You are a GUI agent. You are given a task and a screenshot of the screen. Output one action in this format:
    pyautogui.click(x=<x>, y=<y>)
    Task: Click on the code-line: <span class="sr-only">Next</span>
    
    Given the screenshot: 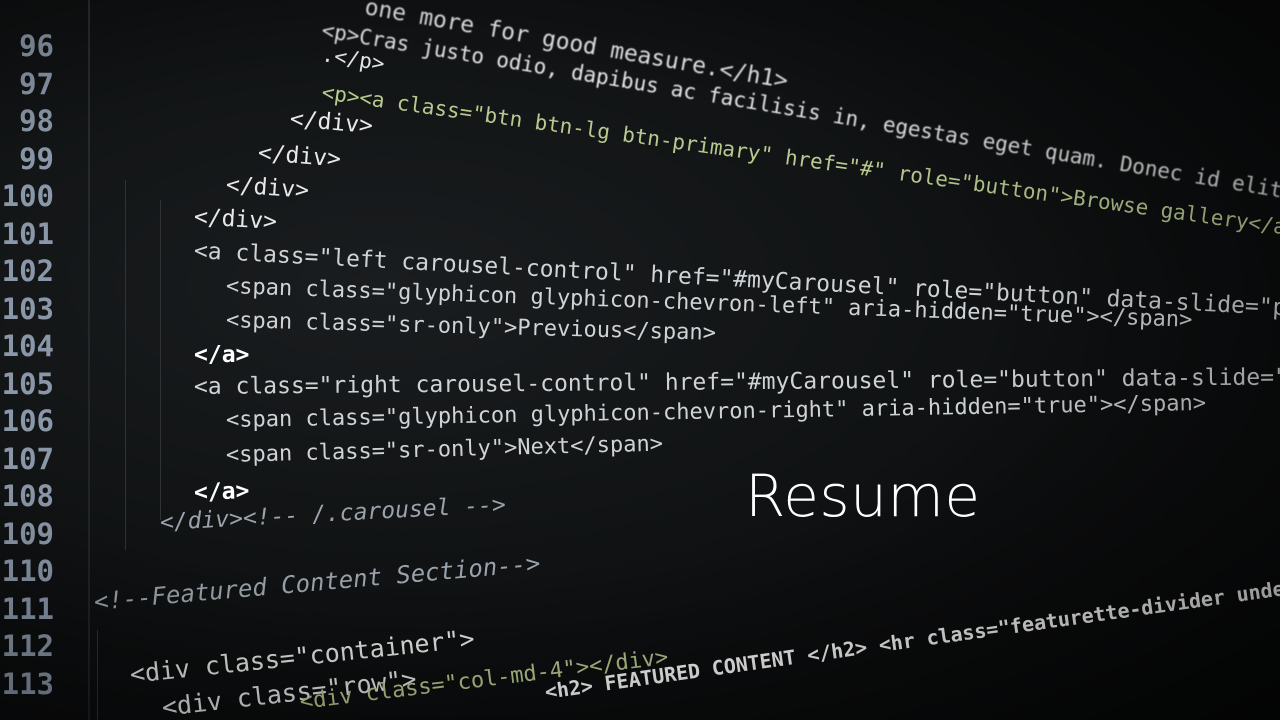 What is the action you would take?
    pyautogui.click(x=444, y=449)
    